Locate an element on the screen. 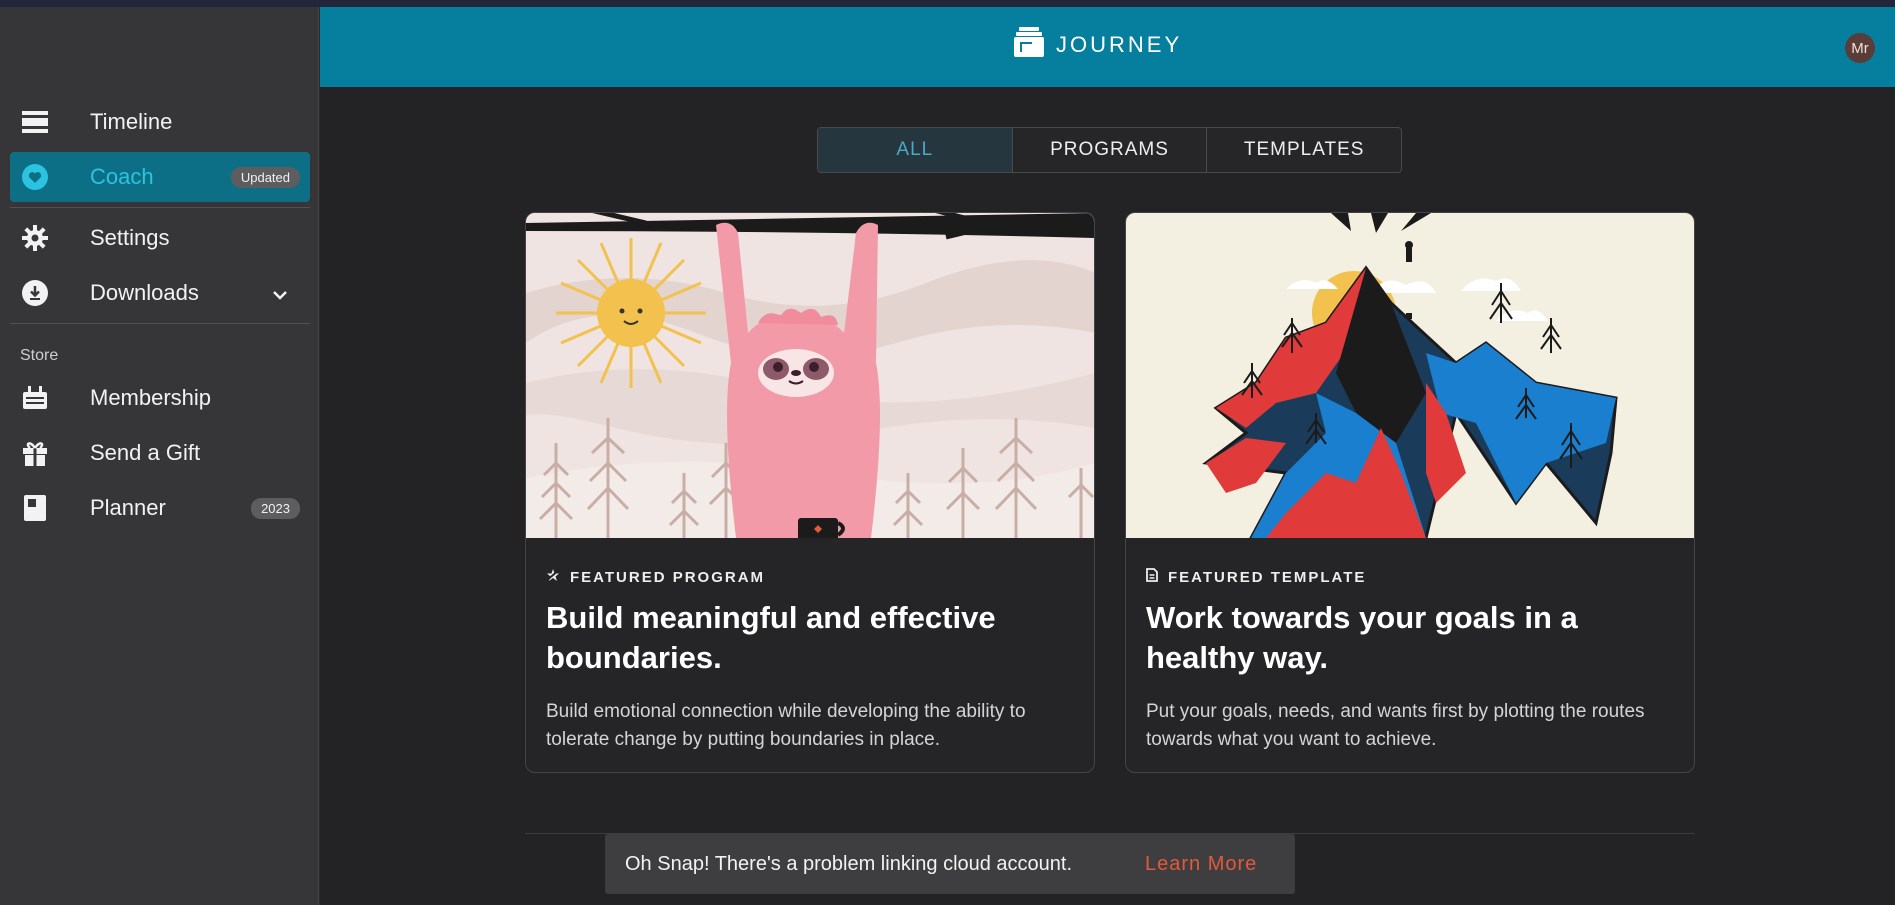 This screenshot has height=905, width=1895. tab-all: ALL is located at coordinates (915, 150).